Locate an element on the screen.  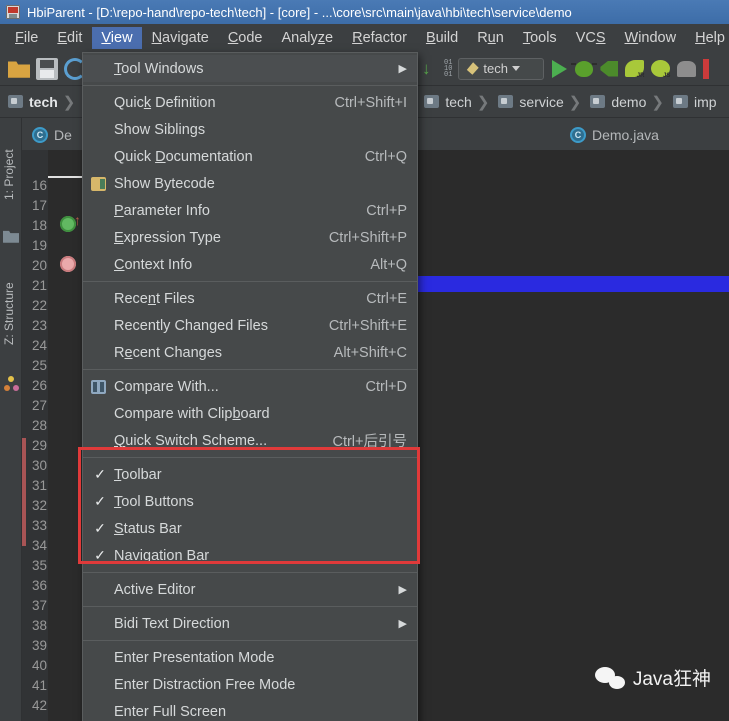
menu-item-status-bar: ✓ Status Bar is located at coordinates (250, 528).